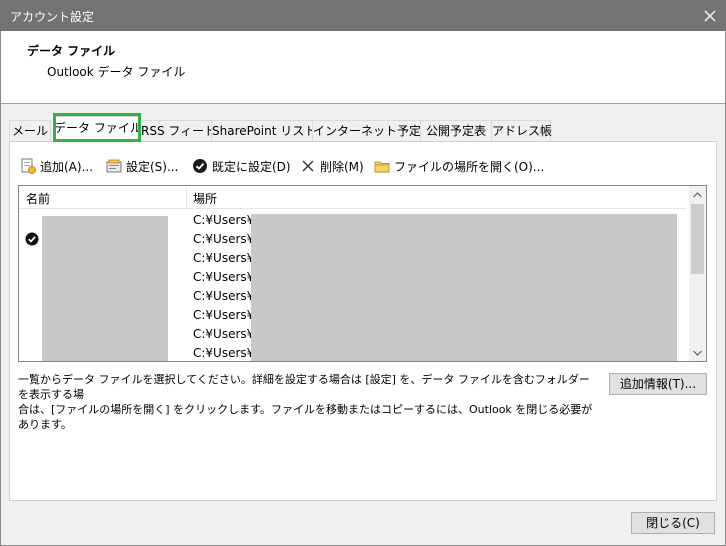  I want to click on add-file-icon, so click(28, 166).